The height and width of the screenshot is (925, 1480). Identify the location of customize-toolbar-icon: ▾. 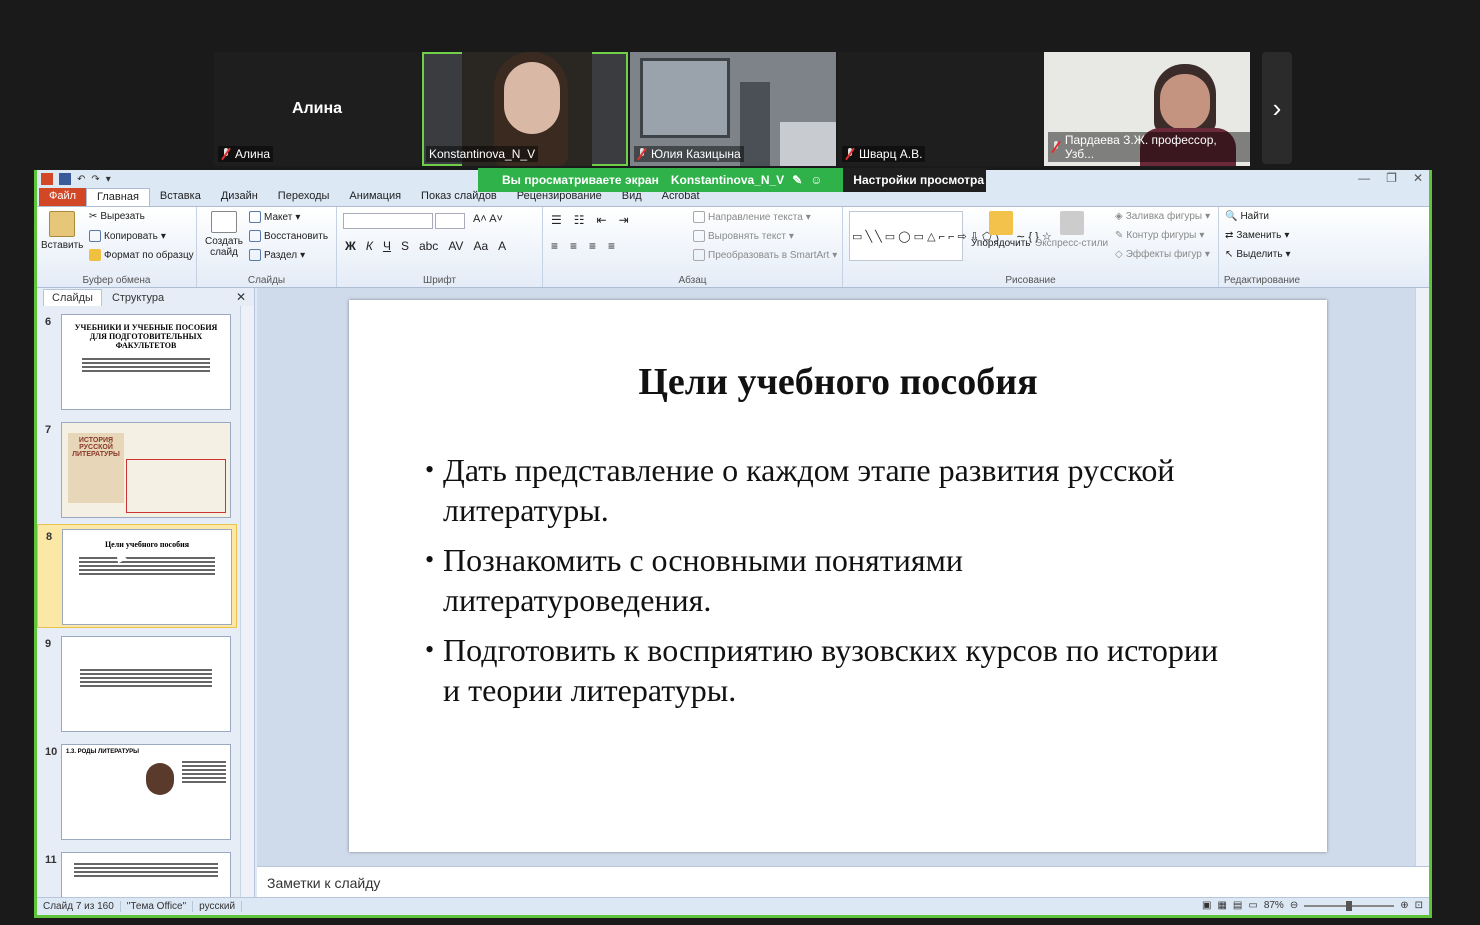
(108, 179).